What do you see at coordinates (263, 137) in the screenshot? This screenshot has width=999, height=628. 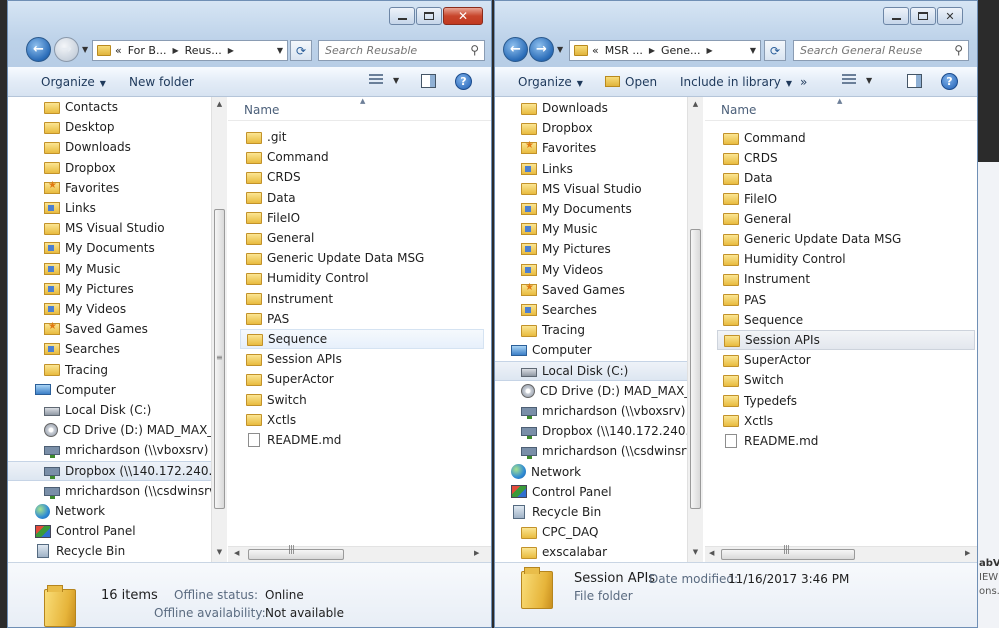 I see `file-row: .git` at bounding box center [263, 137].